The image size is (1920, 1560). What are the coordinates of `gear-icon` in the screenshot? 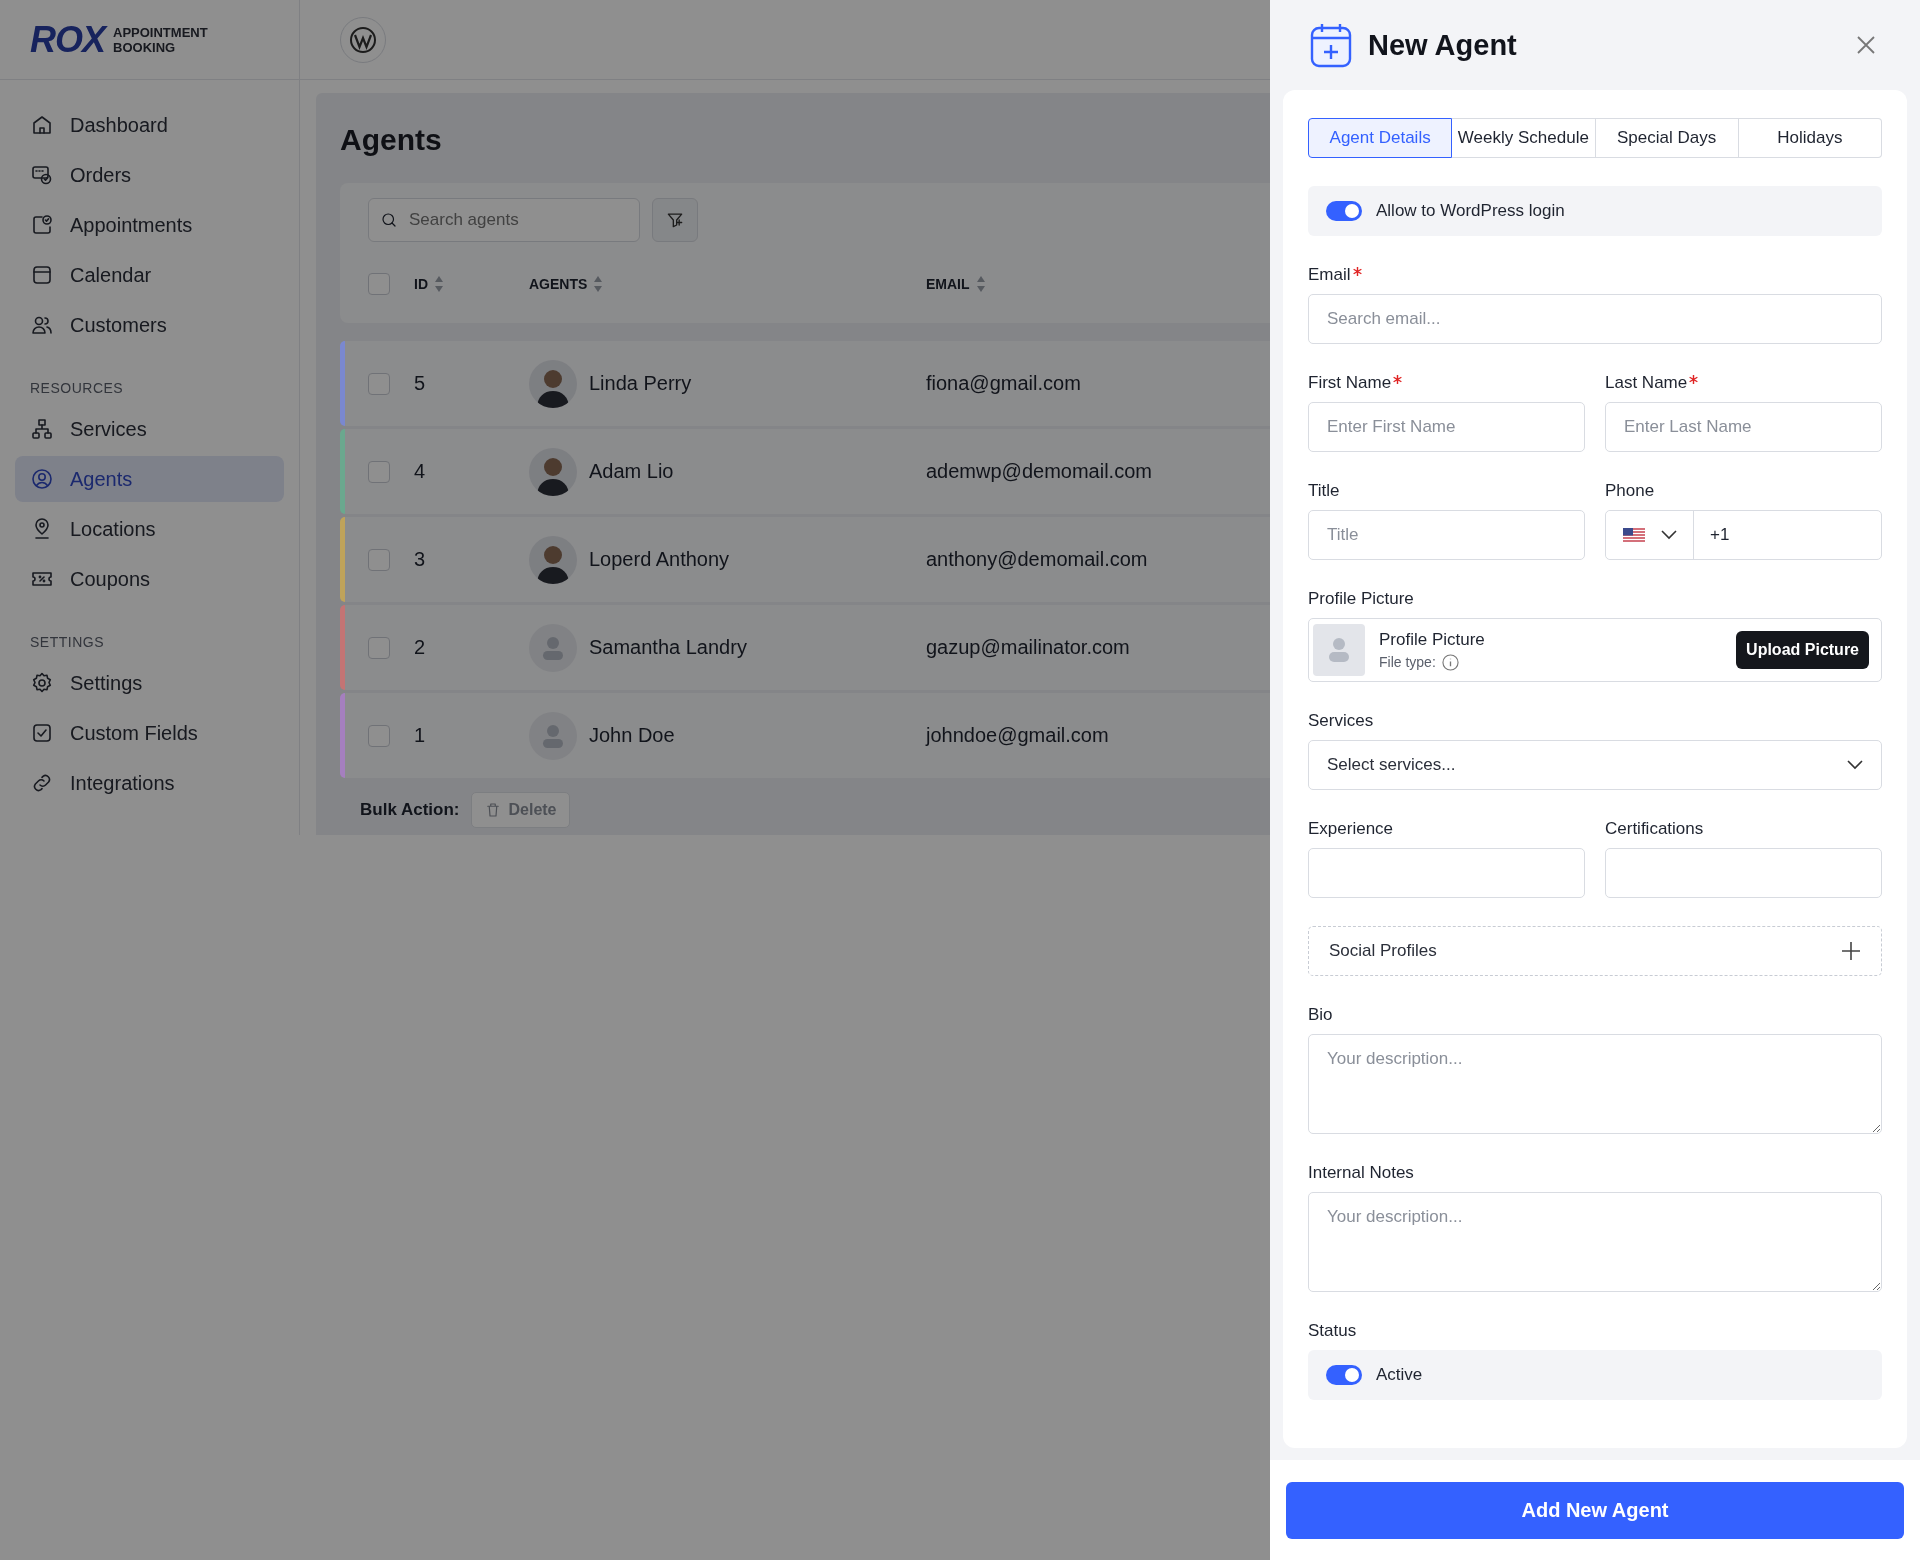 It's located at (42, 683).